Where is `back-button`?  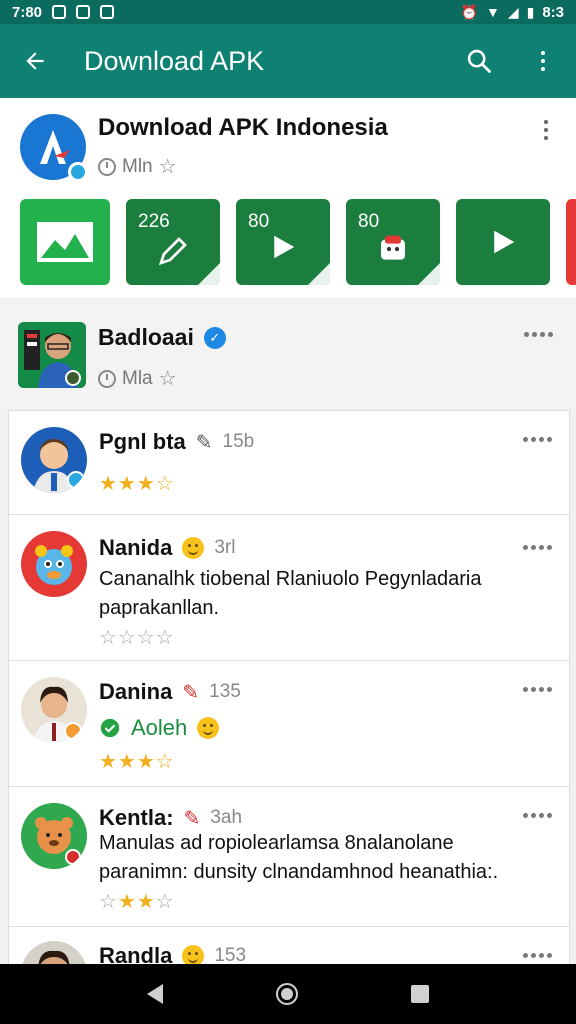
back-button is located at coordinates (35, 61).